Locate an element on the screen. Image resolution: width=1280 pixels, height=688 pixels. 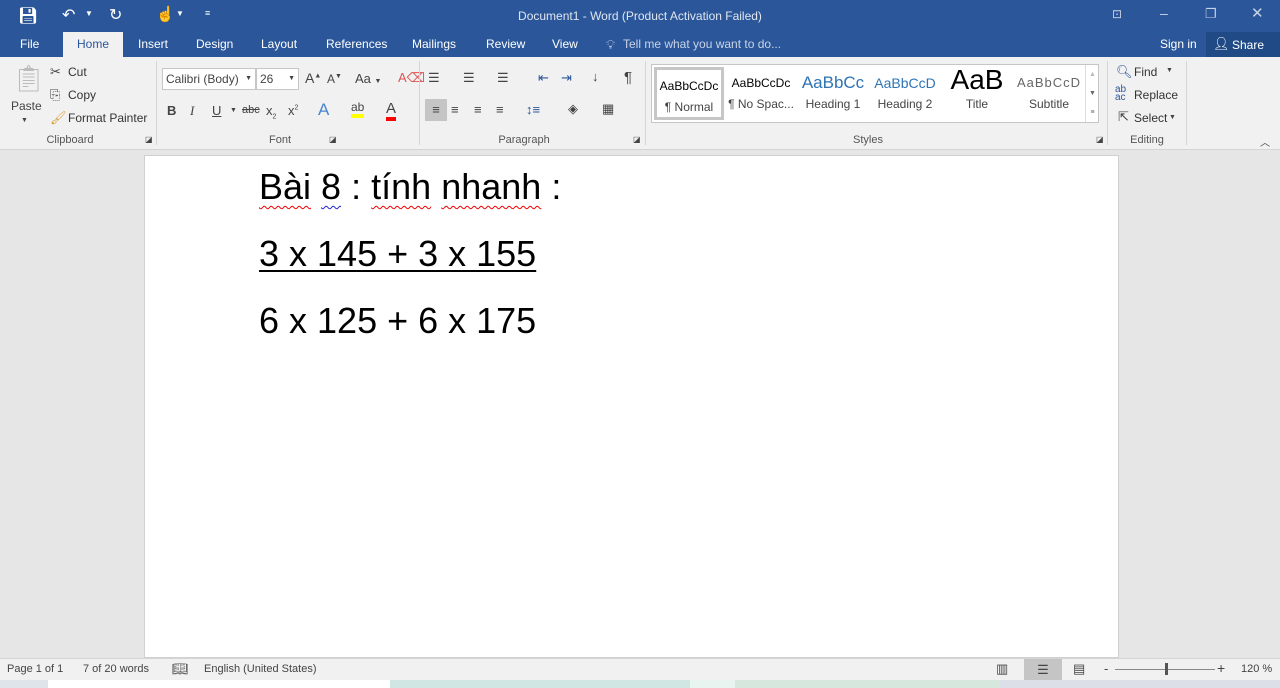
decrease-indent-icon: ⇤ is located at coordinates (543, 78).